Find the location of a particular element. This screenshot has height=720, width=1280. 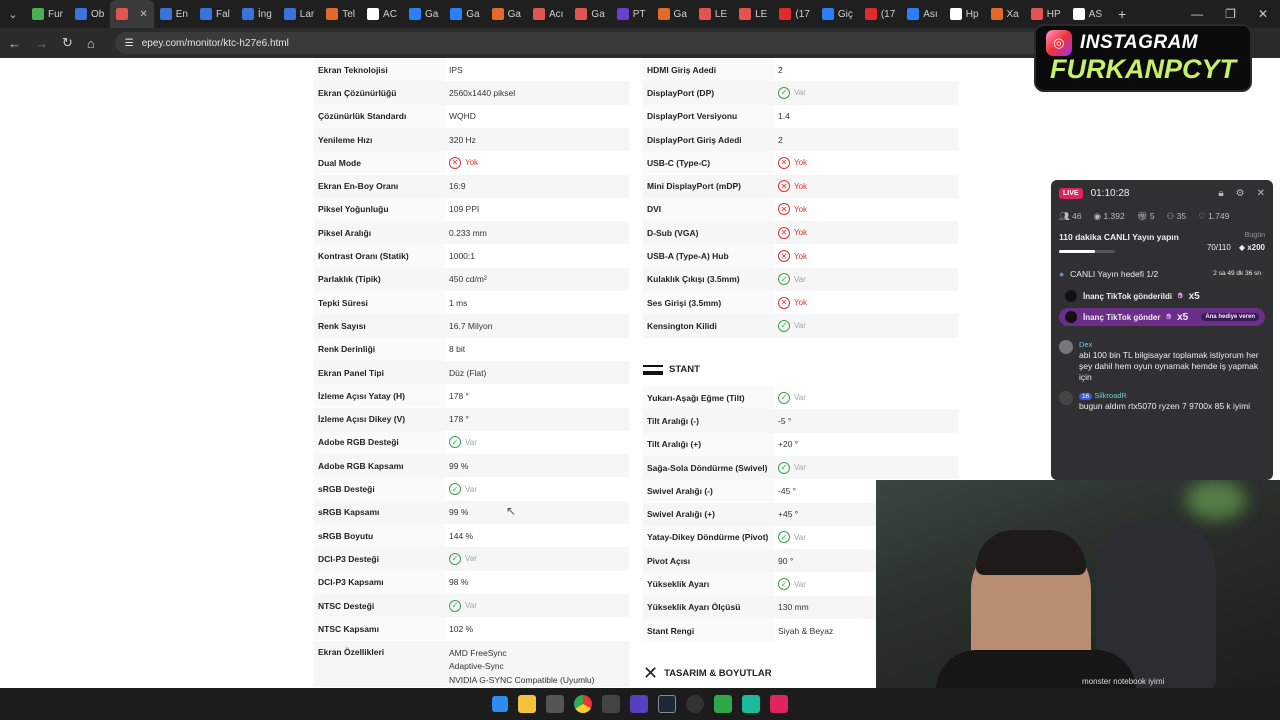

restore-icon: ❐ is located at coordinates (1230, 14).